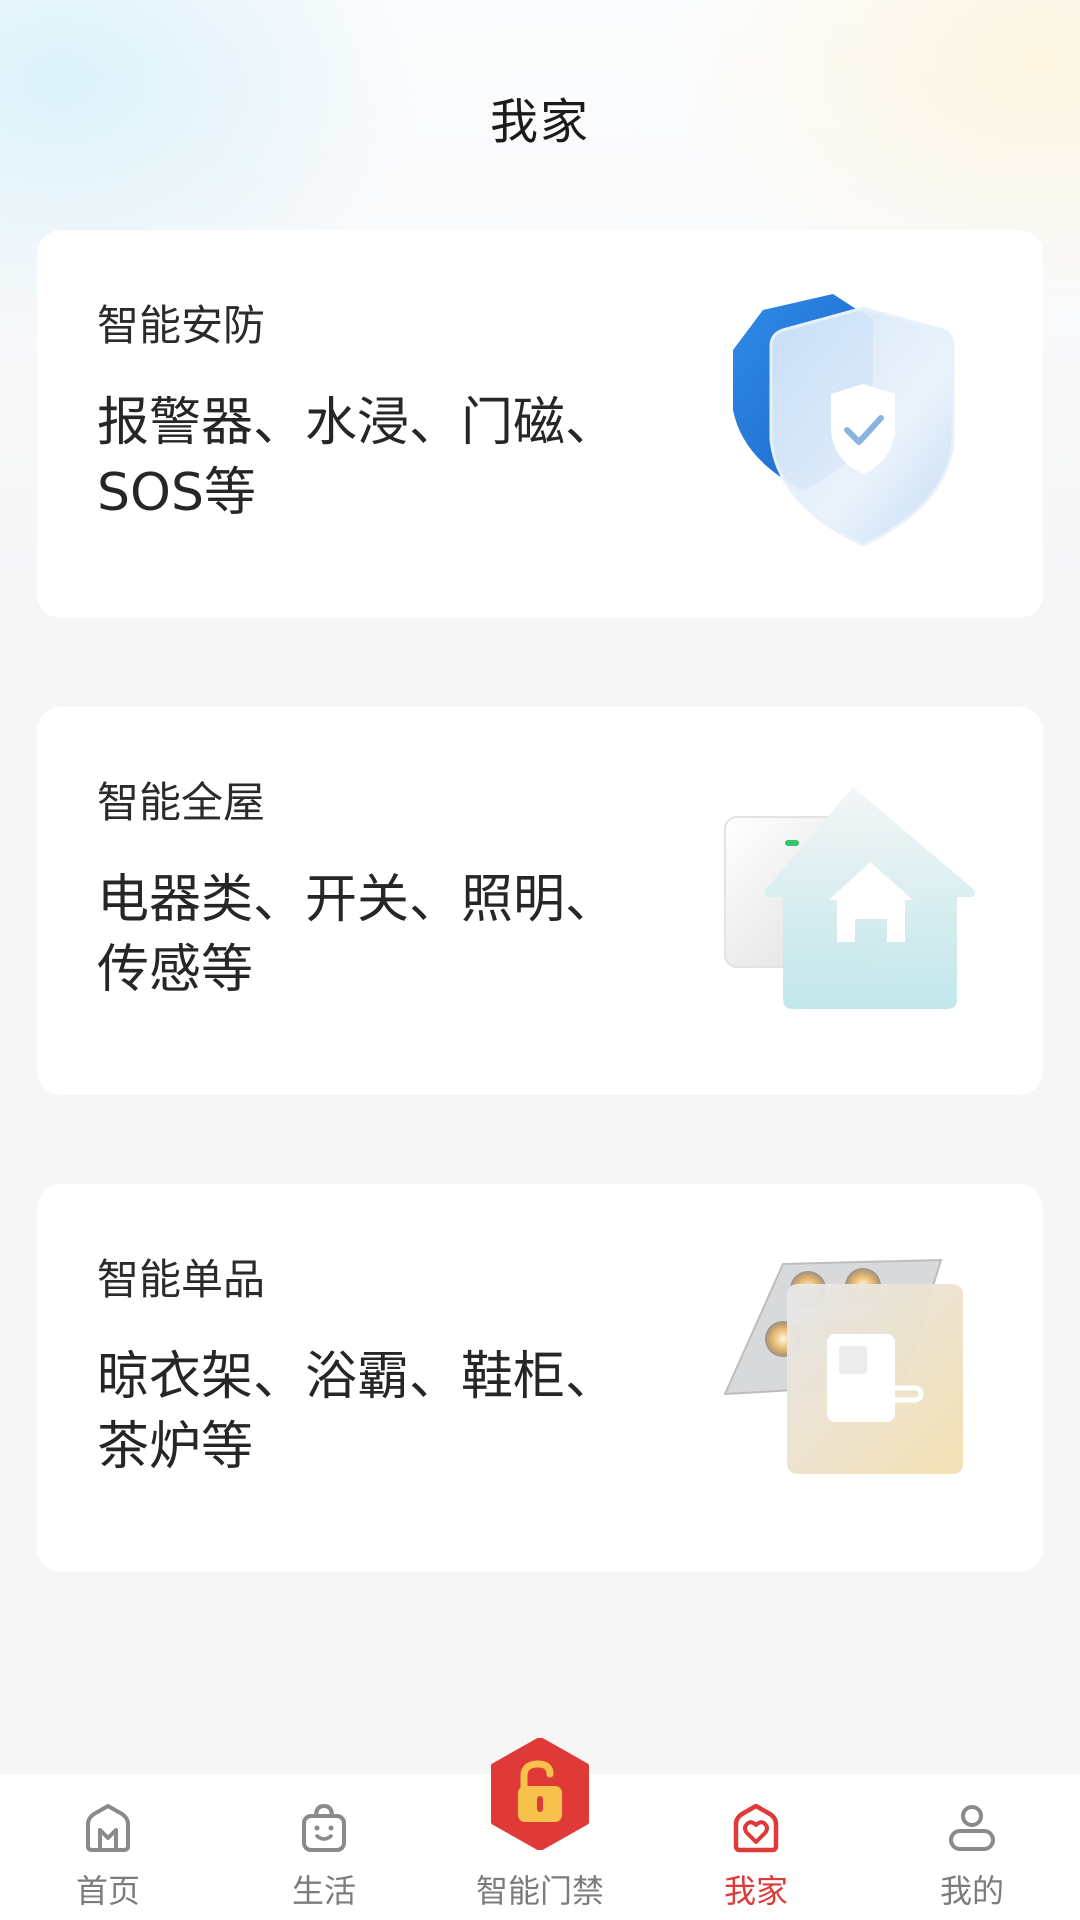 The image size is (1080, 1920). I want to click on unlock-icon, so click(540, 1794).